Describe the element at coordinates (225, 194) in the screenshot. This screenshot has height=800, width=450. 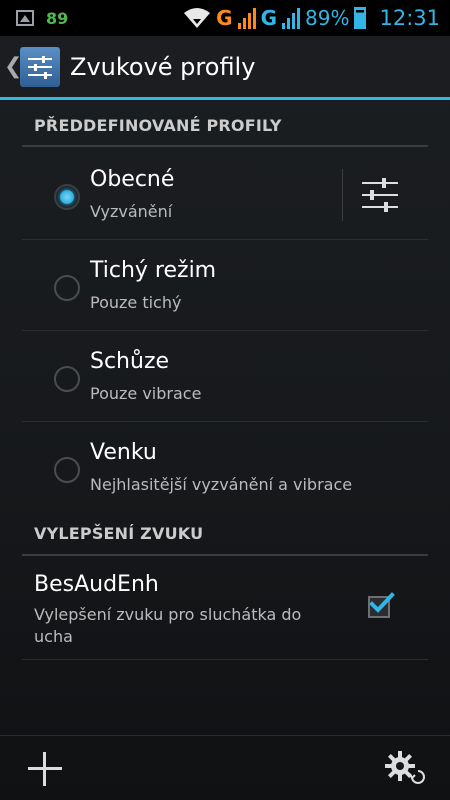
I see `profile-item-obecne: Obecné Vyzvánění` at that location.